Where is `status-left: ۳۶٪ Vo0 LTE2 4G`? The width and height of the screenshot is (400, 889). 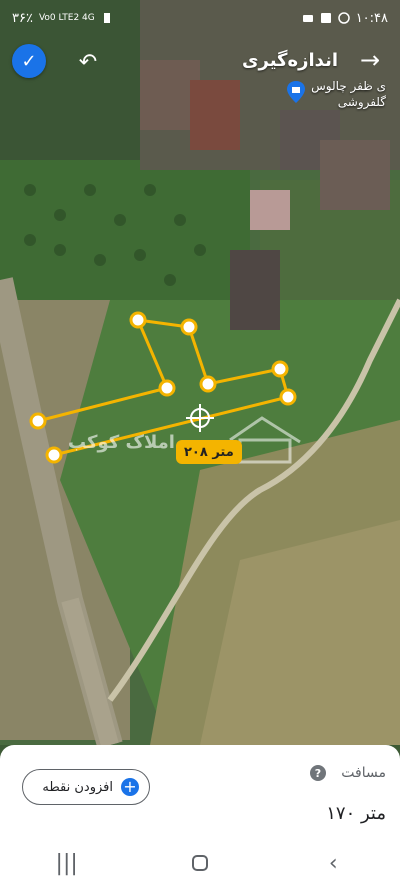
status-left: ۳۶٪ Vo0 LTE2 4G is located at coordinates (62, 18).